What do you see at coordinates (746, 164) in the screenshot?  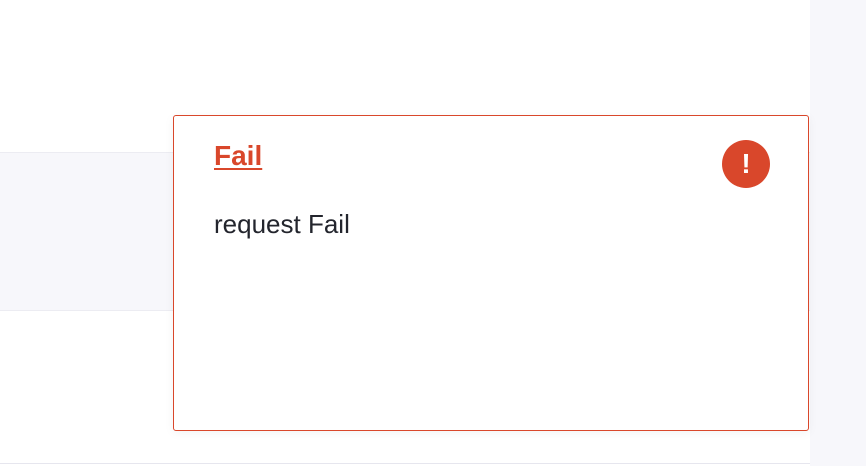 I see `exclamation-icon: !` at bounding box center [746, 164].